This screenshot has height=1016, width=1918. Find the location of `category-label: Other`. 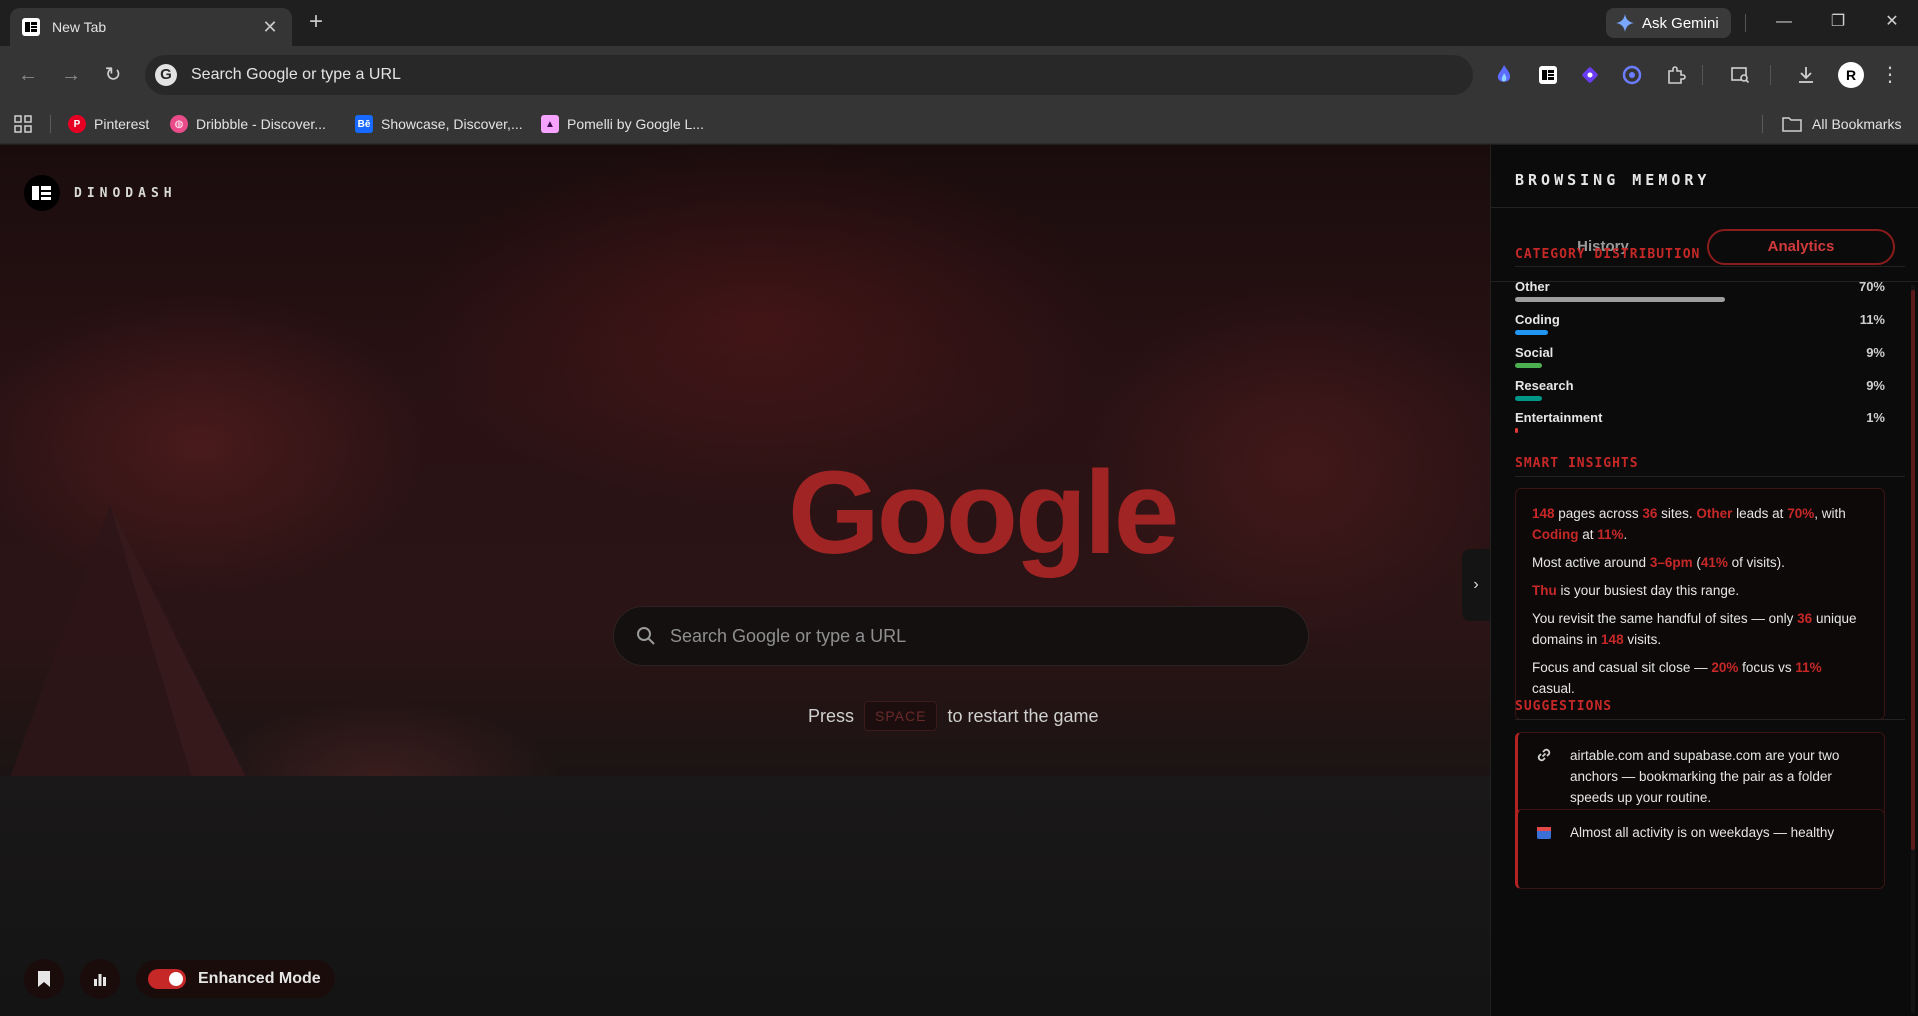

category-label: Other is located at coordinates (1532, 286).